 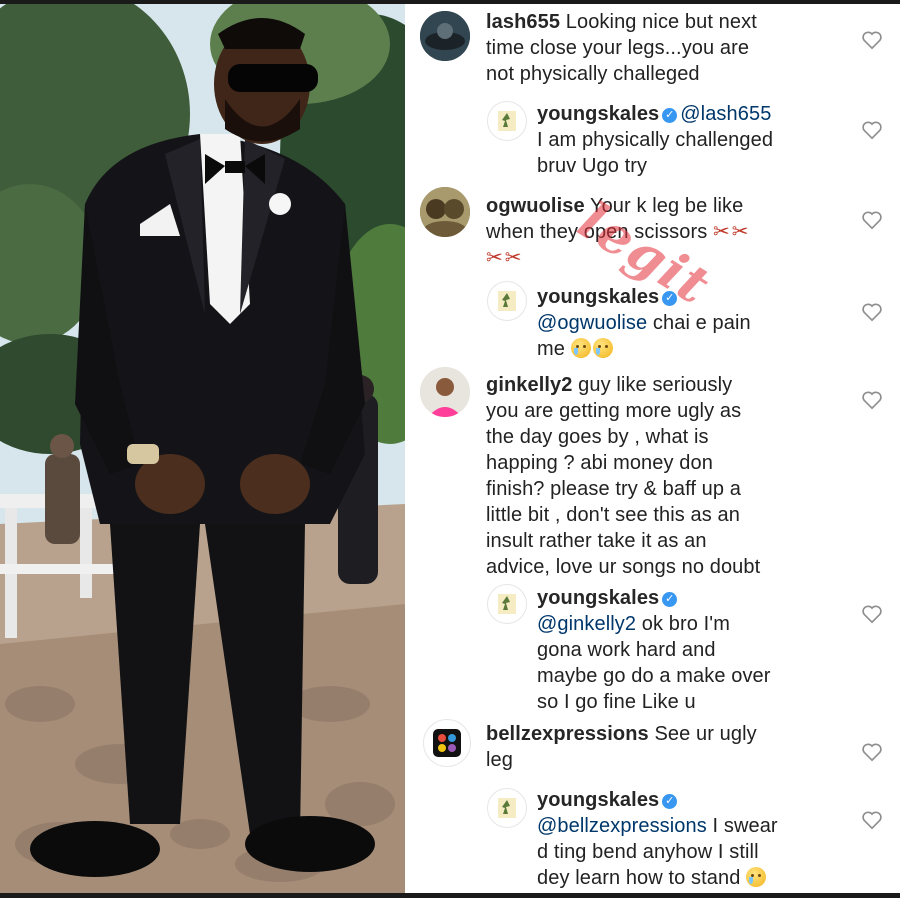 I want to click on bellzexpressions-avatar-icon, so click(x=447, y=743).